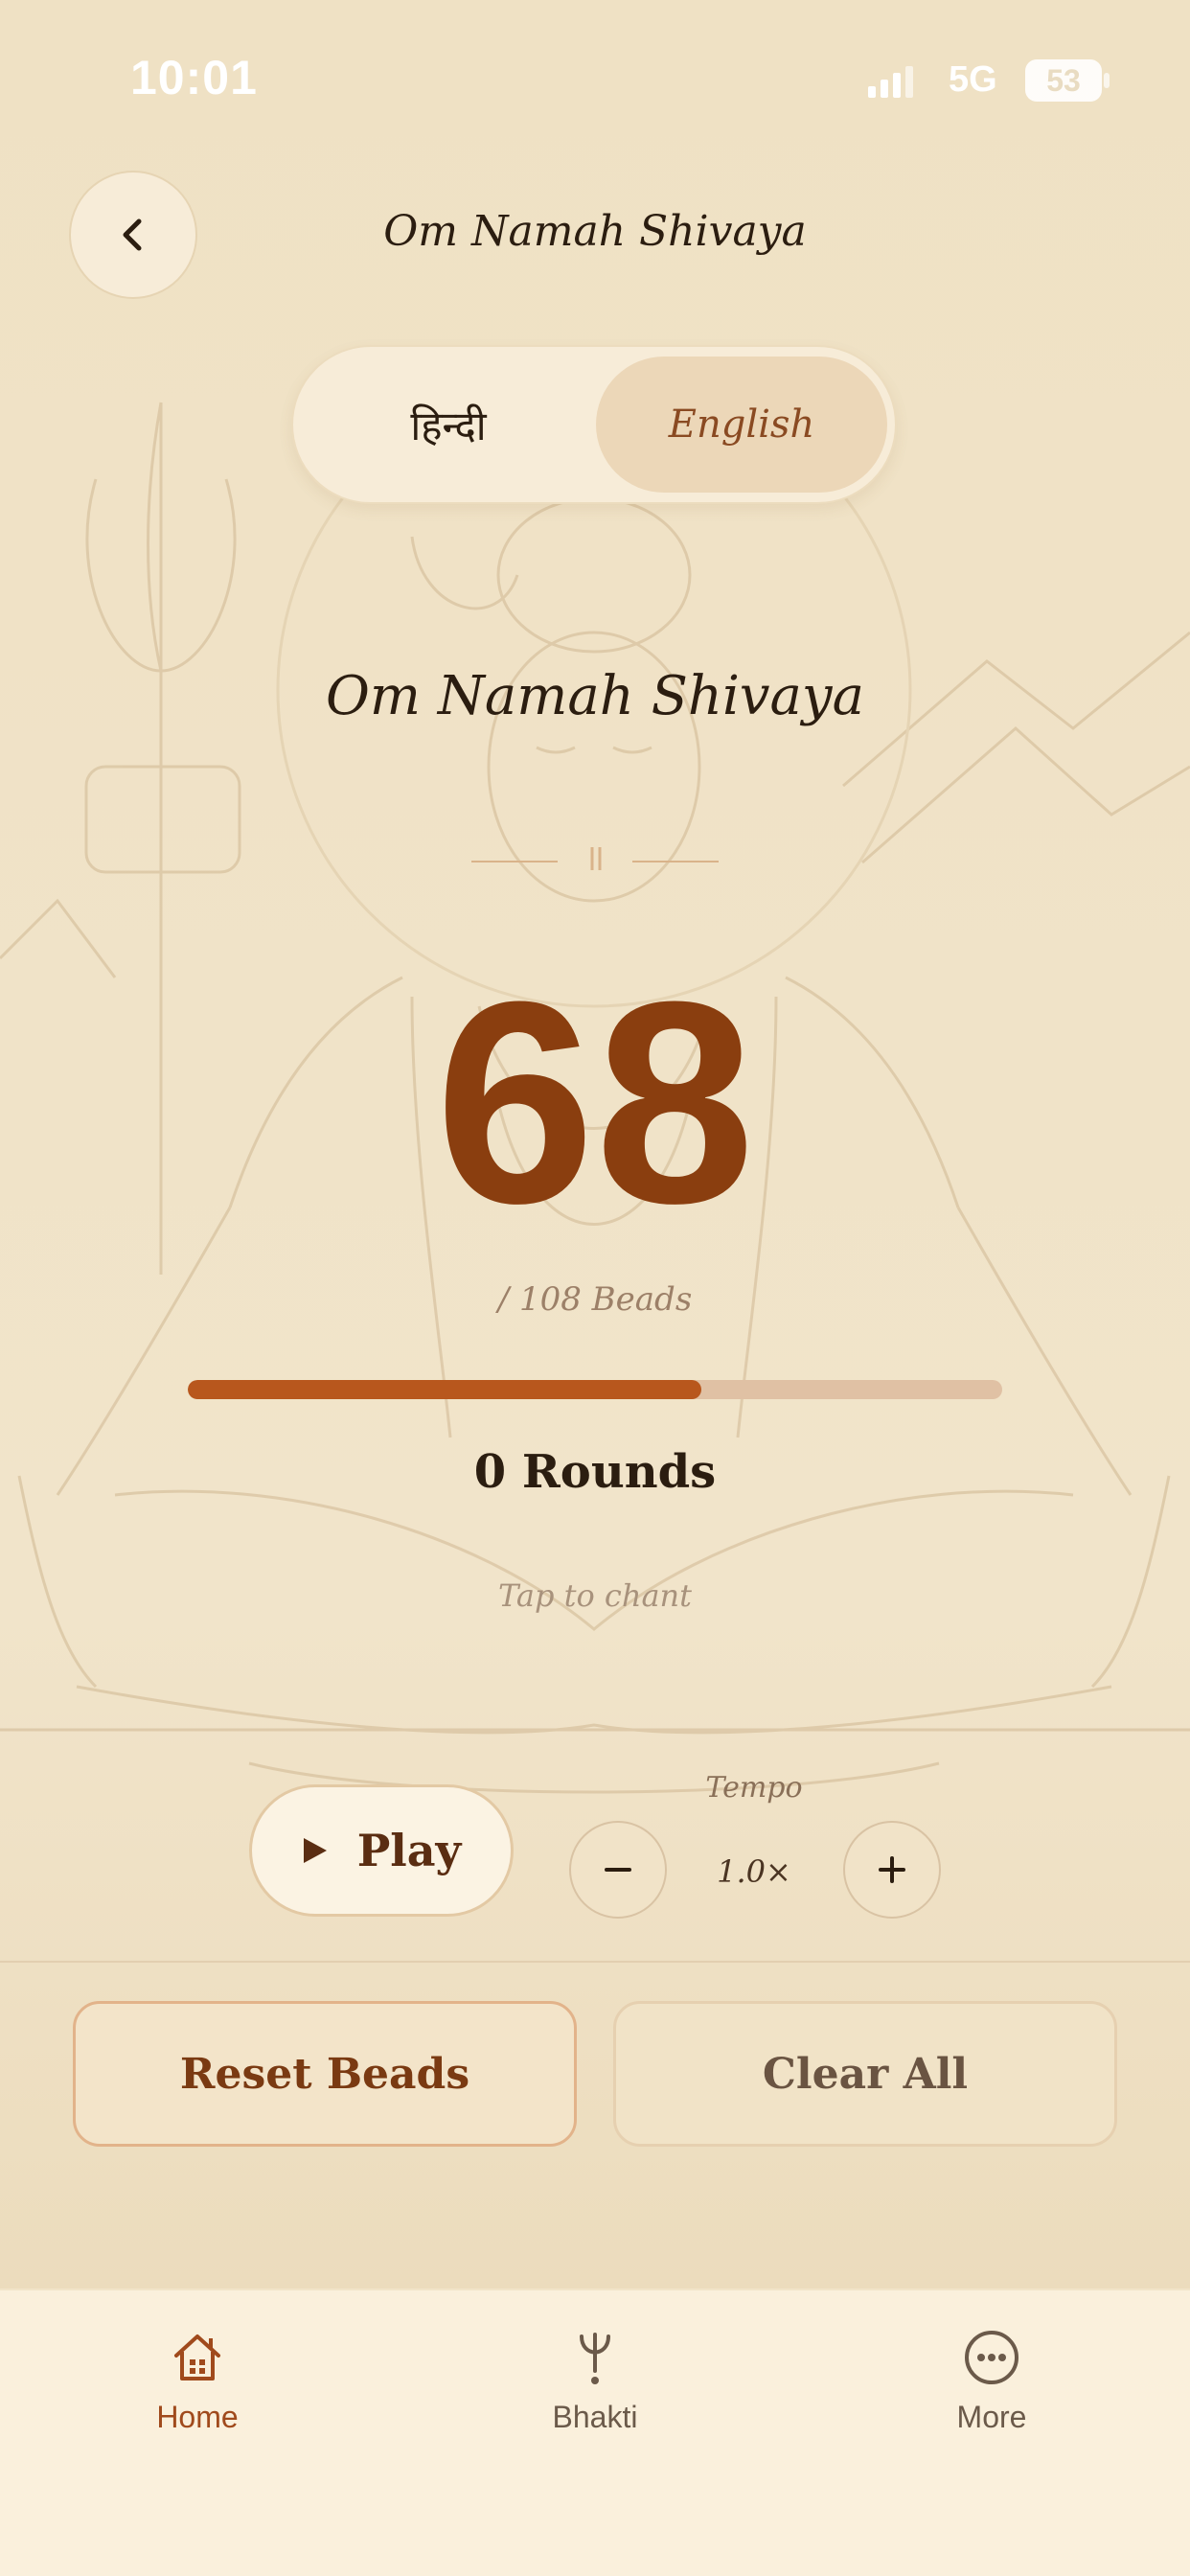  Describe the element at coordinates (315, 1851) in the screenshot. I see `play-icon` at that location.